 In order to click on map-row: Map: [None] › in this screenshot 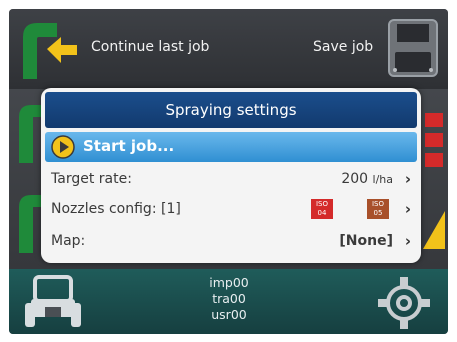, I will do `click(232, 242)`.